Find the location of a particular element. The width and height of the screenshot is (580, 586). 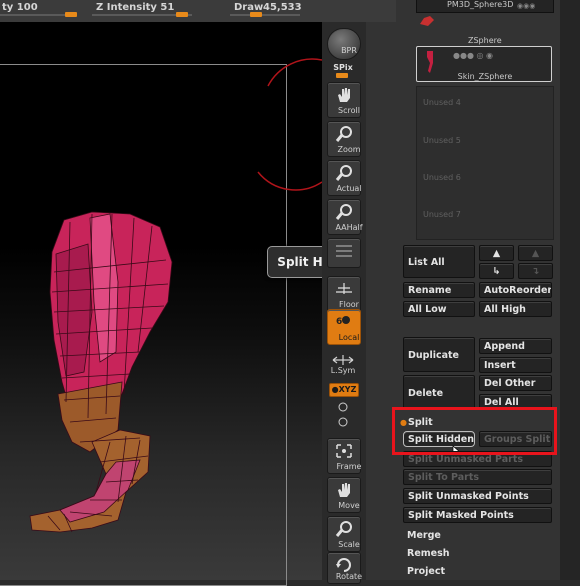

top-slider-bar: ty 100 Z Intensity 51 Draw 45,533 is located at coordinates (200, 11).